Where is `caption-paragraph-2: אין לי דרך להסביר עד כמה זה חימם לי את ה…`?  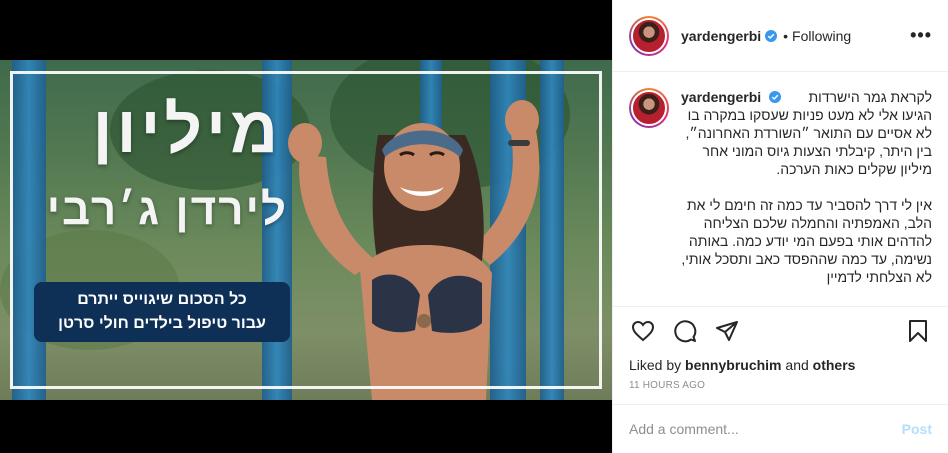
caption-paragraph-2: אין לי דרך להסביר עד כמה זה חימם לי את ה… is located at coordinates (806, 241).